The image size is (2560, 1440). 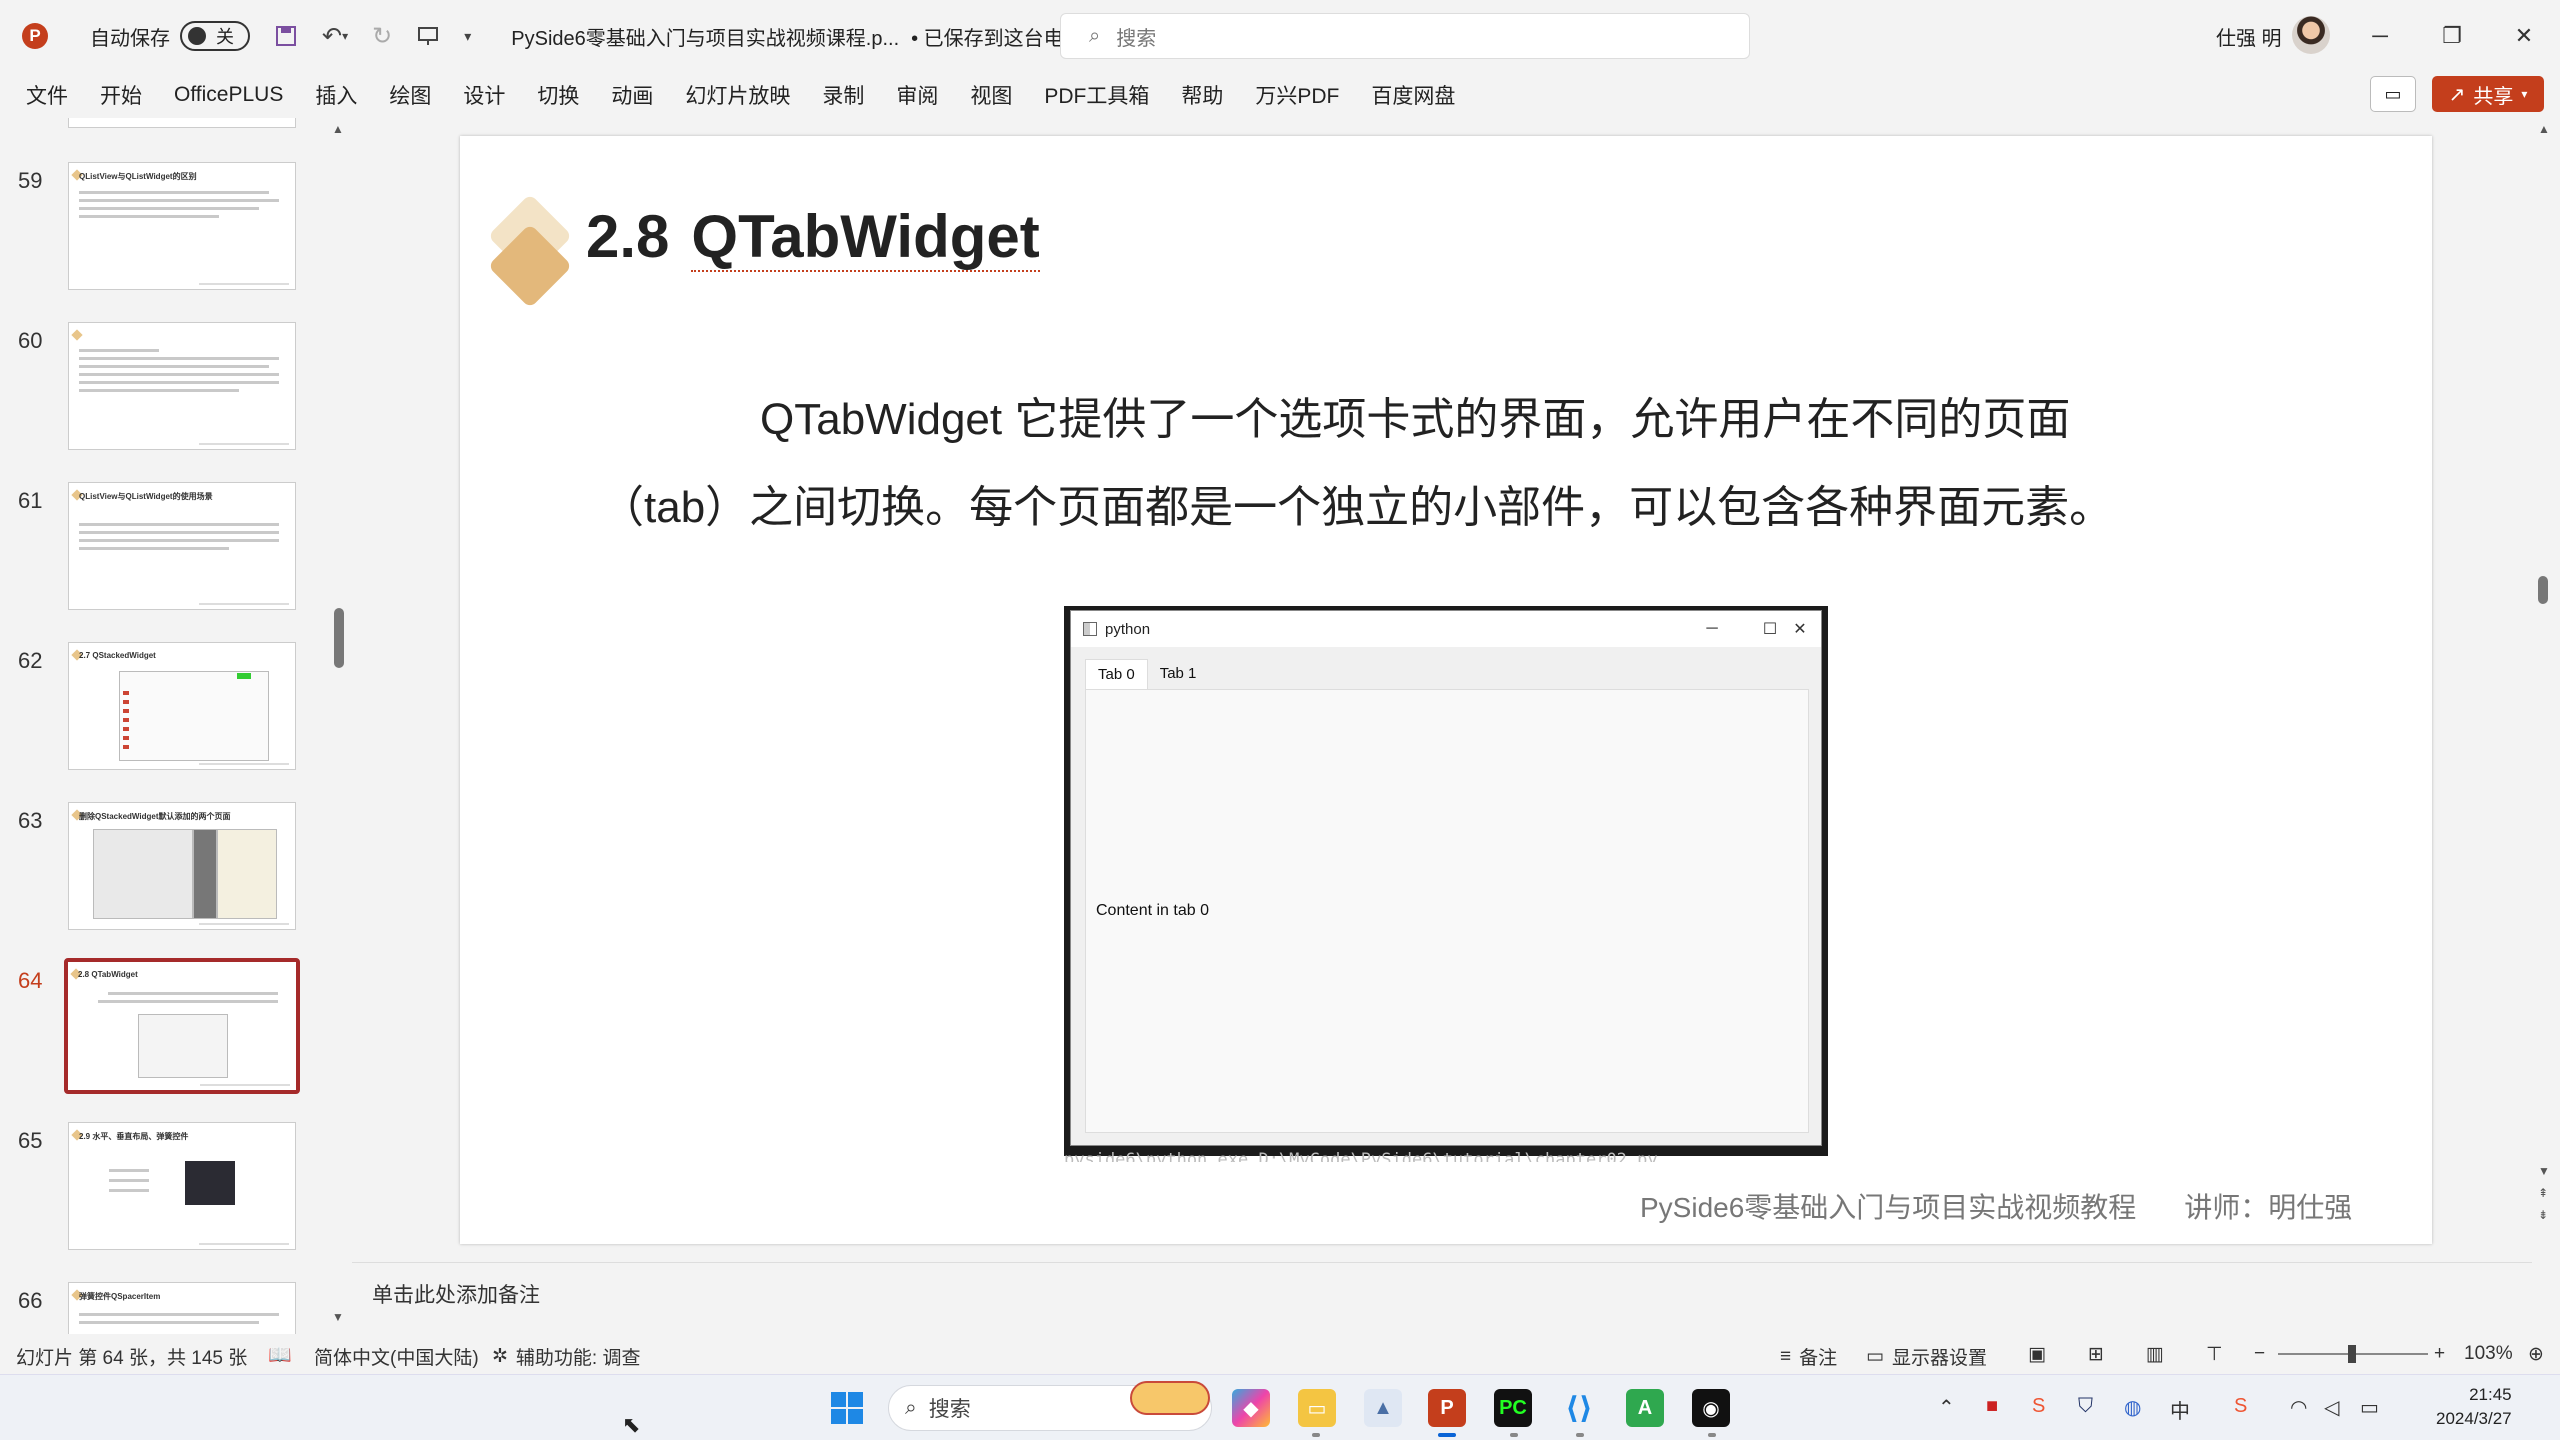 I want to click on thumbnail-title: 弹簧控件QSpacerItem, so click(x=120, y=1296).